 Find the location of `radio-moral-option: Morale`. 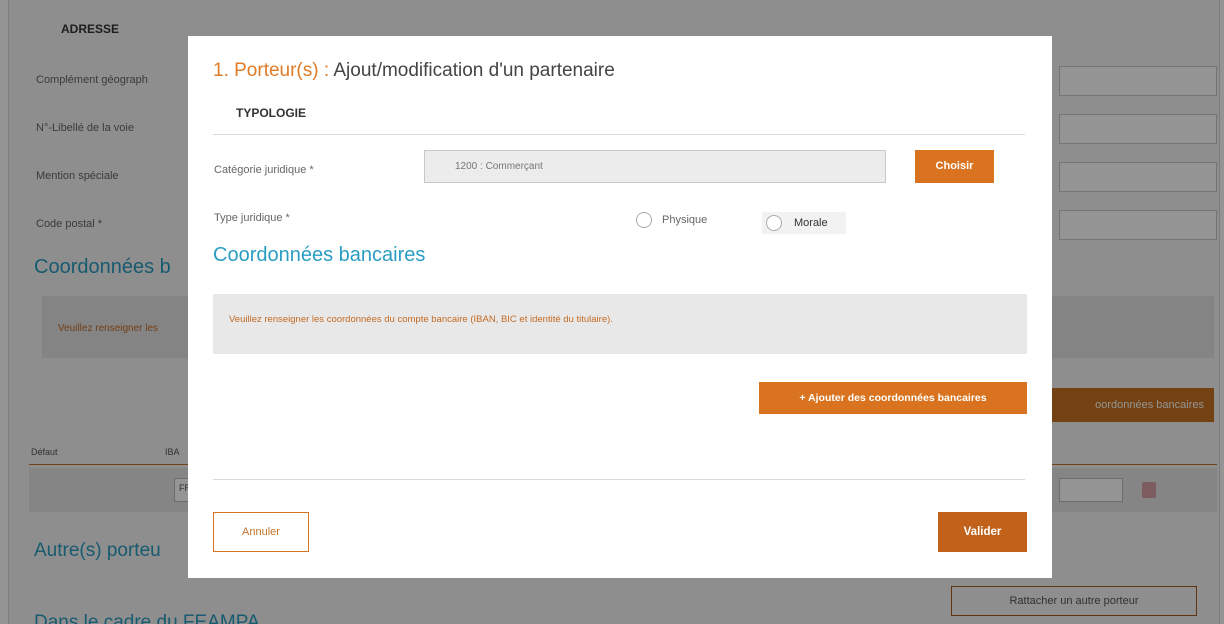

radio-moral-option: Morale is located at coordinates (804, 223).